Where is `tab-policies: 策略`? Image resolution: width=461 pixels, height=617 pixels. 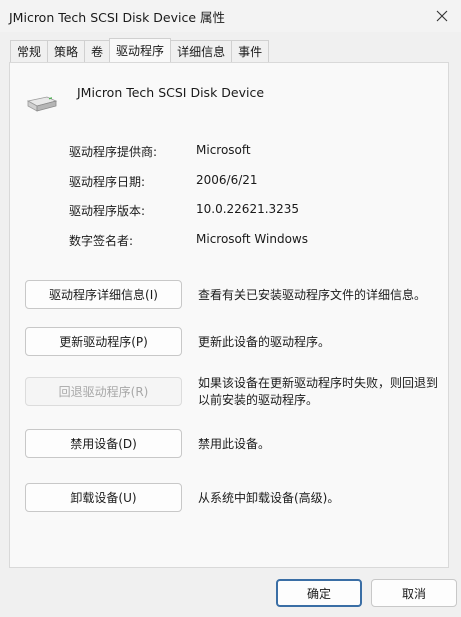
tab-policies: 策略 is located at coordinates (66, 51).